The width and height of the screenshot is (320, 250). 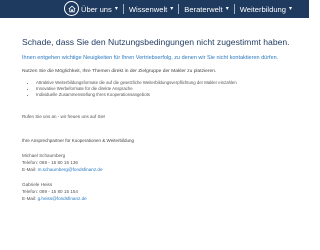 I want to click on contact-email-row: E-Mail: g.heiss@fondsfinanz.de, so click(x=54, y=198).